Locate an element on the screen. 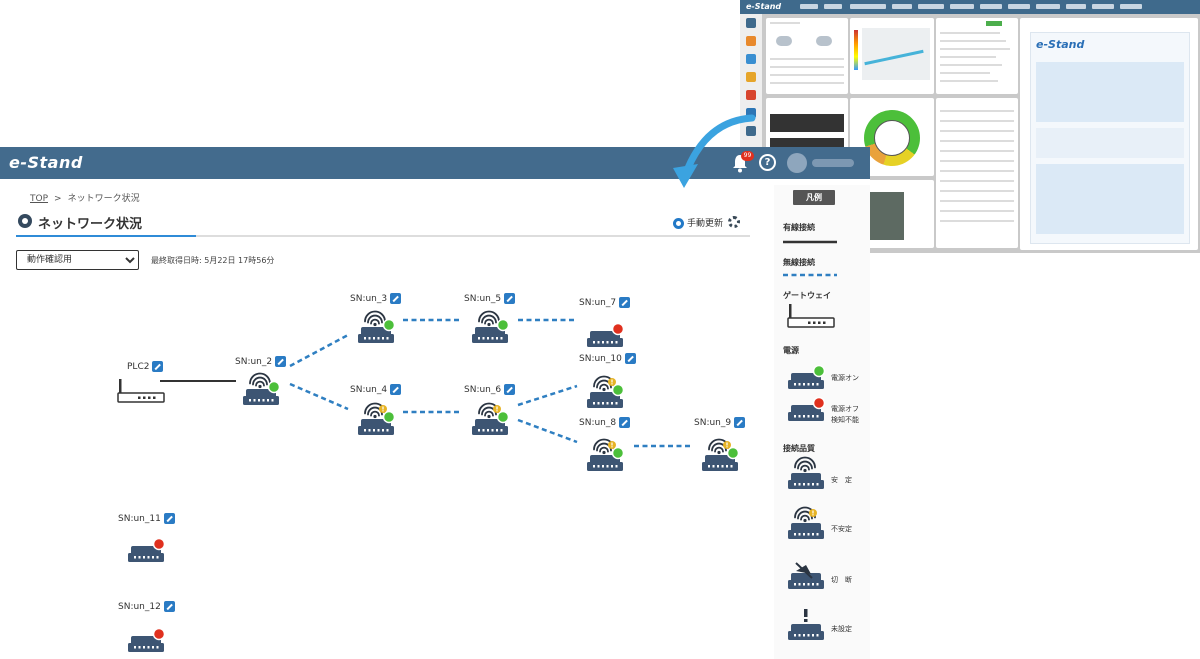 This screenshot has width=1200, height=659. node-label: SN:un_7 is located at coordinates (605, 302).